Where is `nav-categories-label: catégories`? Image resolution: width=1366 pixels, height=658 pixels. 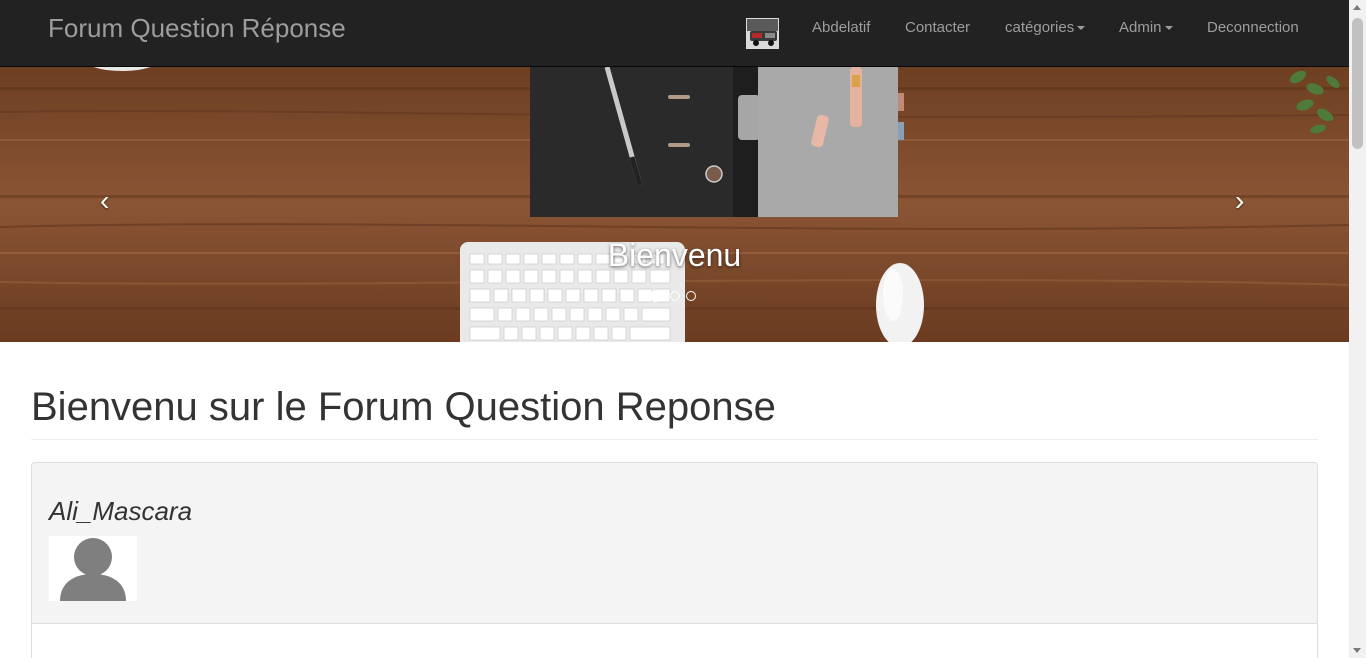 nav-categories-label: catégories is located at coordinates (1040, 27).